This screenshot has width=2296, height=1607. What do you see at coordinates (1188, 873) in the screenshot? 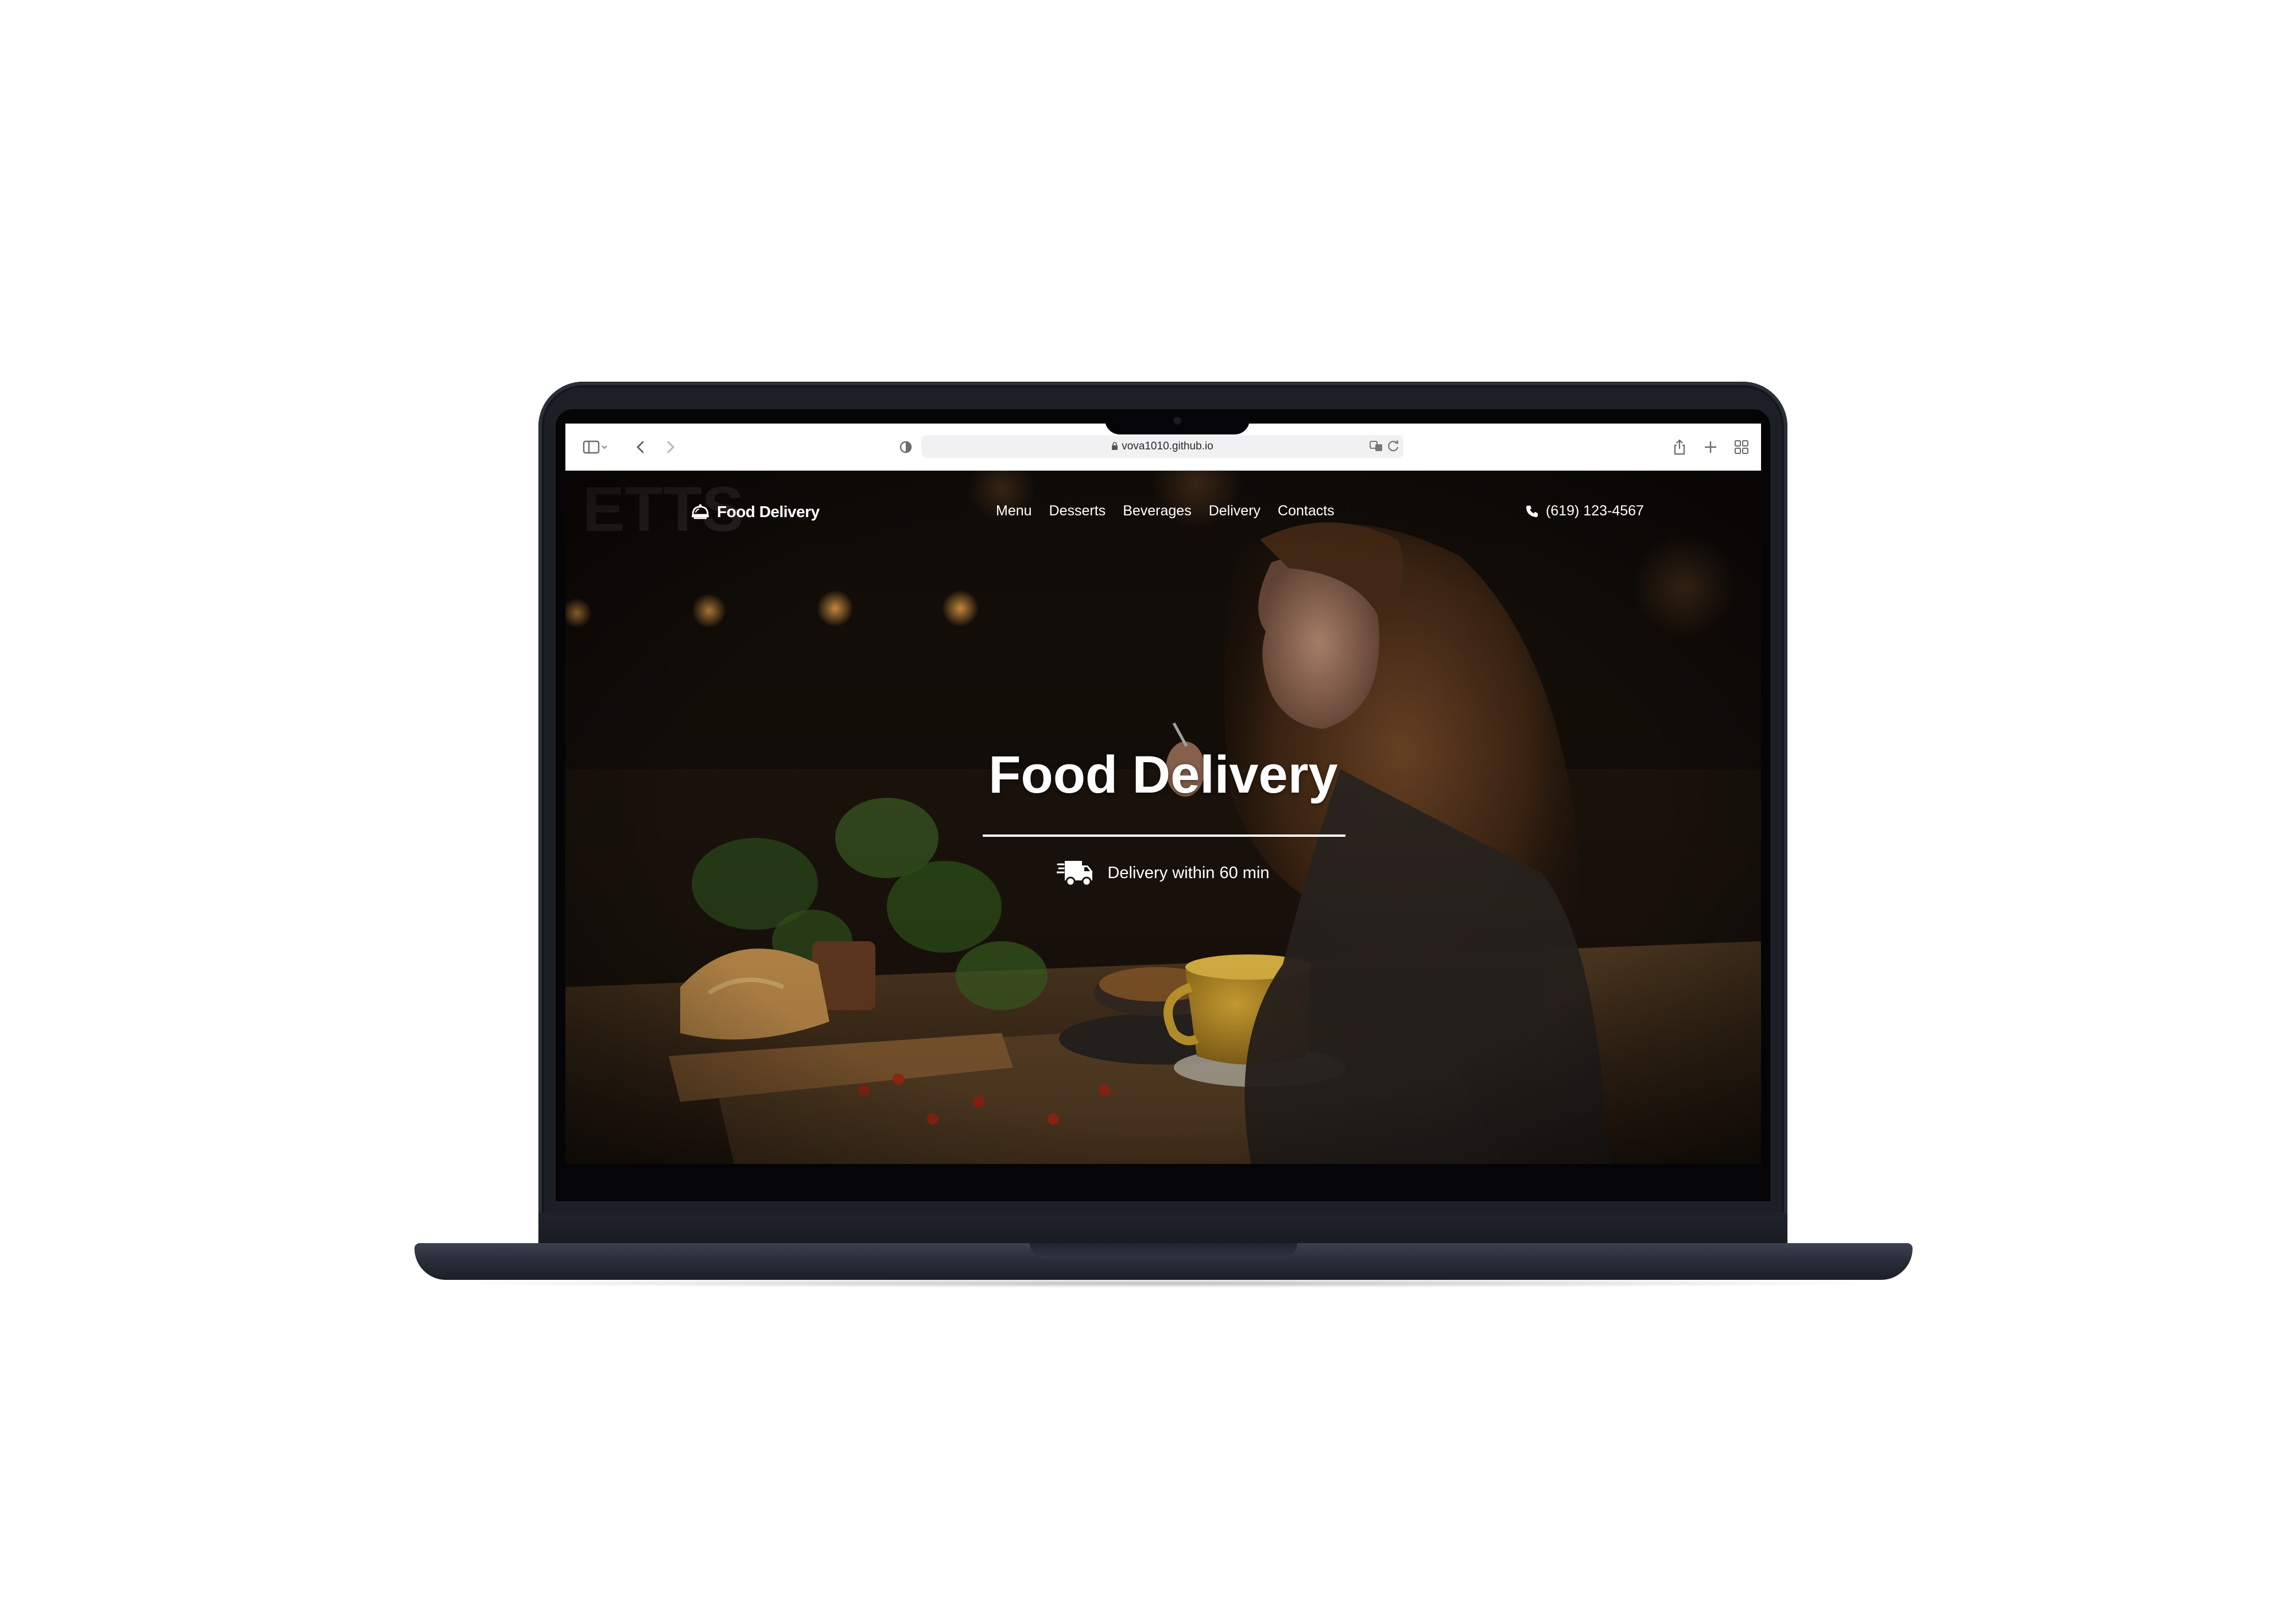
I see `hero-subtitle: Delivery within 60 min` at bounding box center [1188, 873].